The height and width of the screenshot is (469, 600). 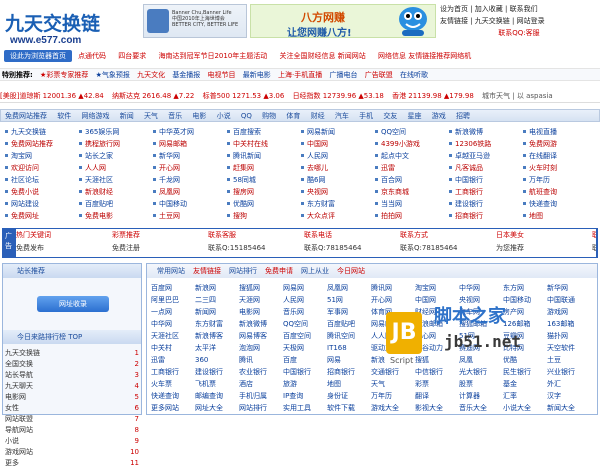 What do you see at coordinates (411, 144) in the screenshot?
I see `site-link: 4399小游戏` at bounding box center [411, 144].